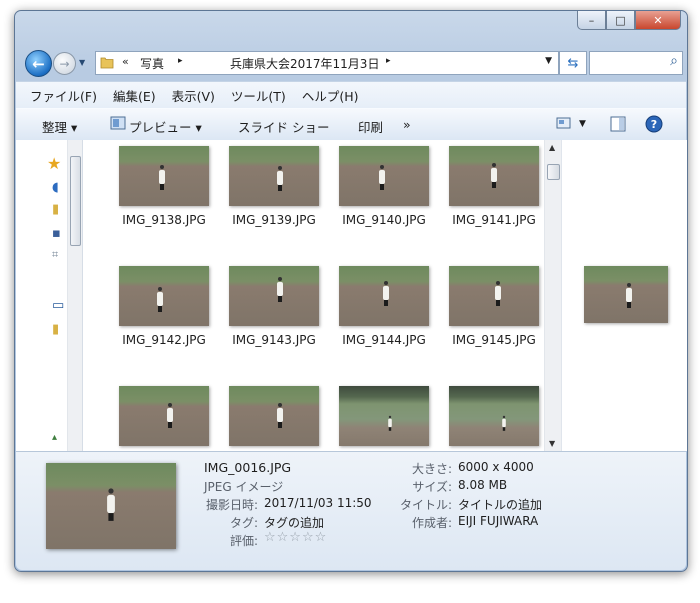 The image size is (700, 603). What do you see at coordinates (548, 61) in the screenshot?
I see `address-dropdown-icon: ▼` at bounding box center [548, 61].